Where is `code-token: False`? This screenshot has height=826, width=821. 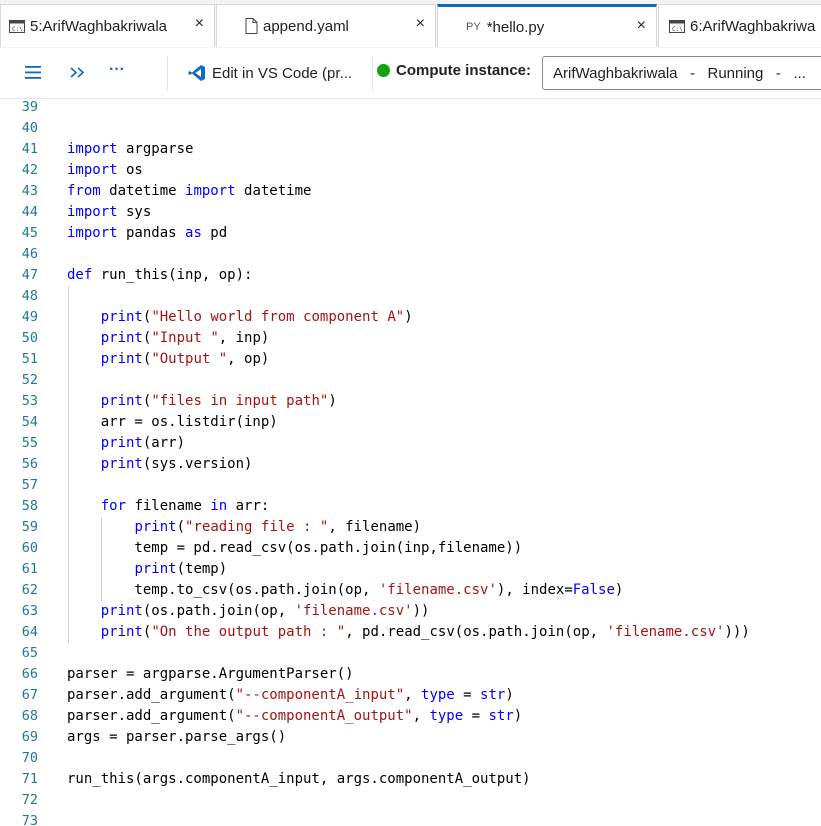 code-token: False is located at coordinates (593, 590).